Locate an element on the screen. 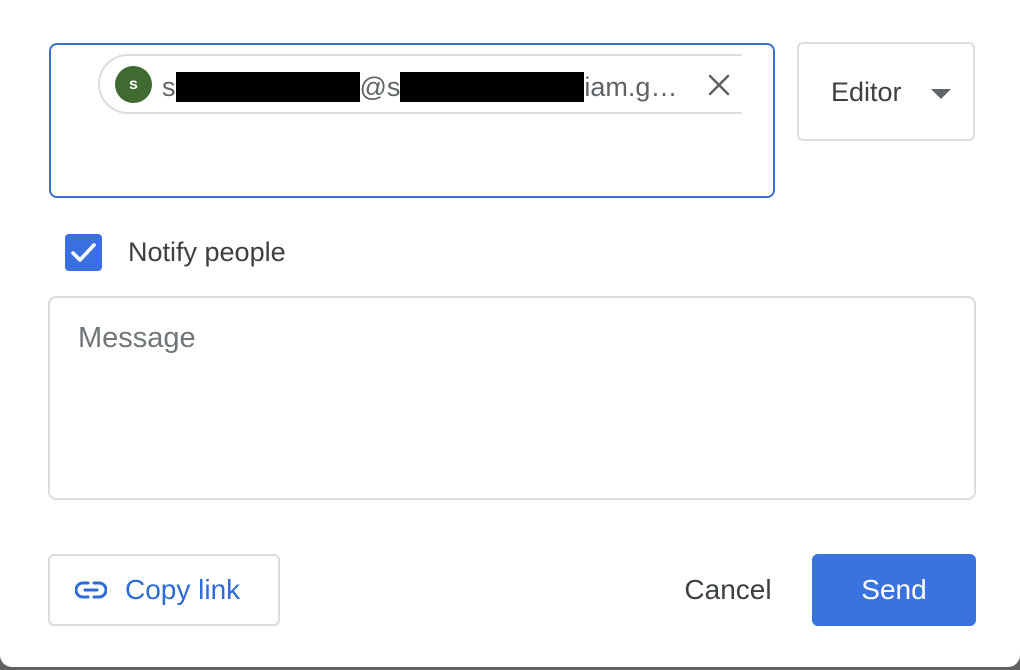 The image size is (1020, 670). email-prefix: s is located at coordinates (169, 86).